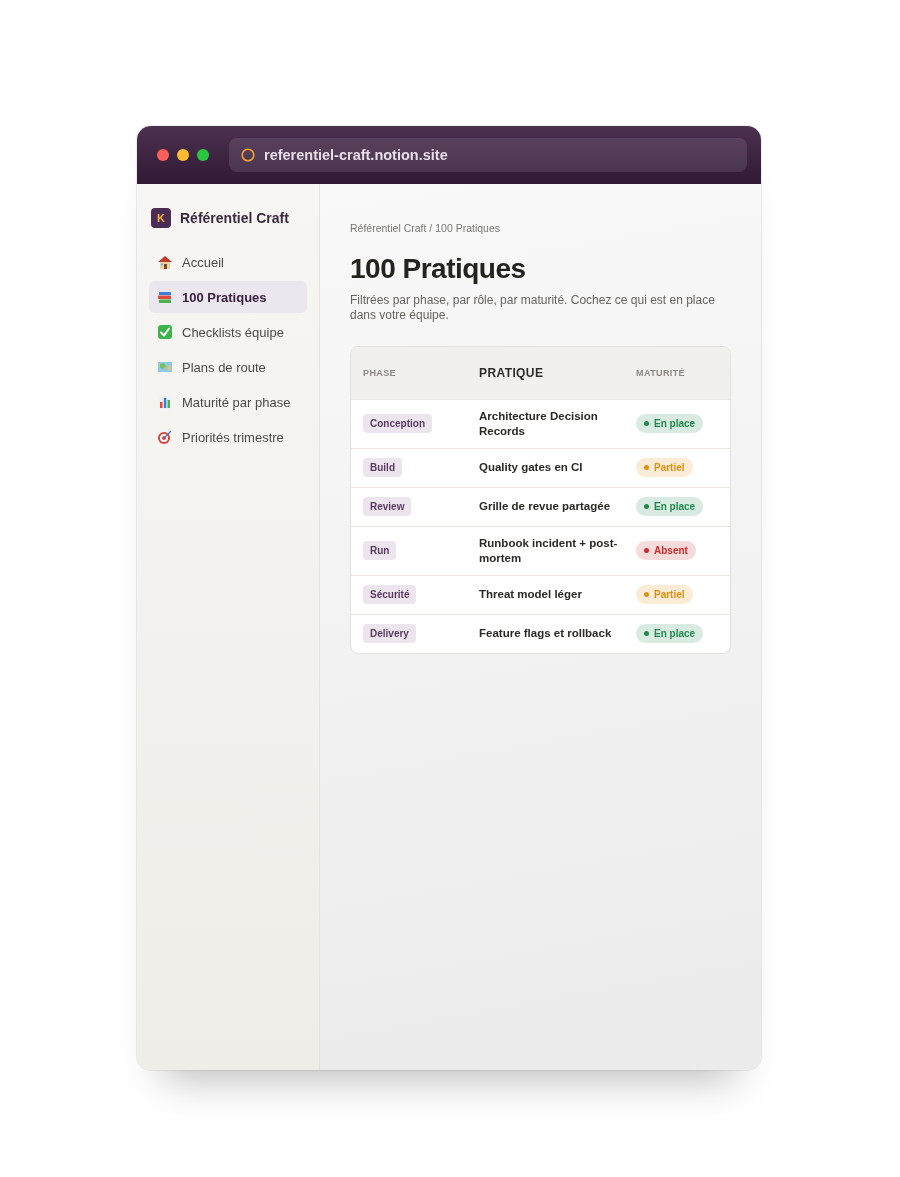 The width and height of the screenshot is (900, 1177). I want to click on phase-tag: Conception, so click(397, 424).